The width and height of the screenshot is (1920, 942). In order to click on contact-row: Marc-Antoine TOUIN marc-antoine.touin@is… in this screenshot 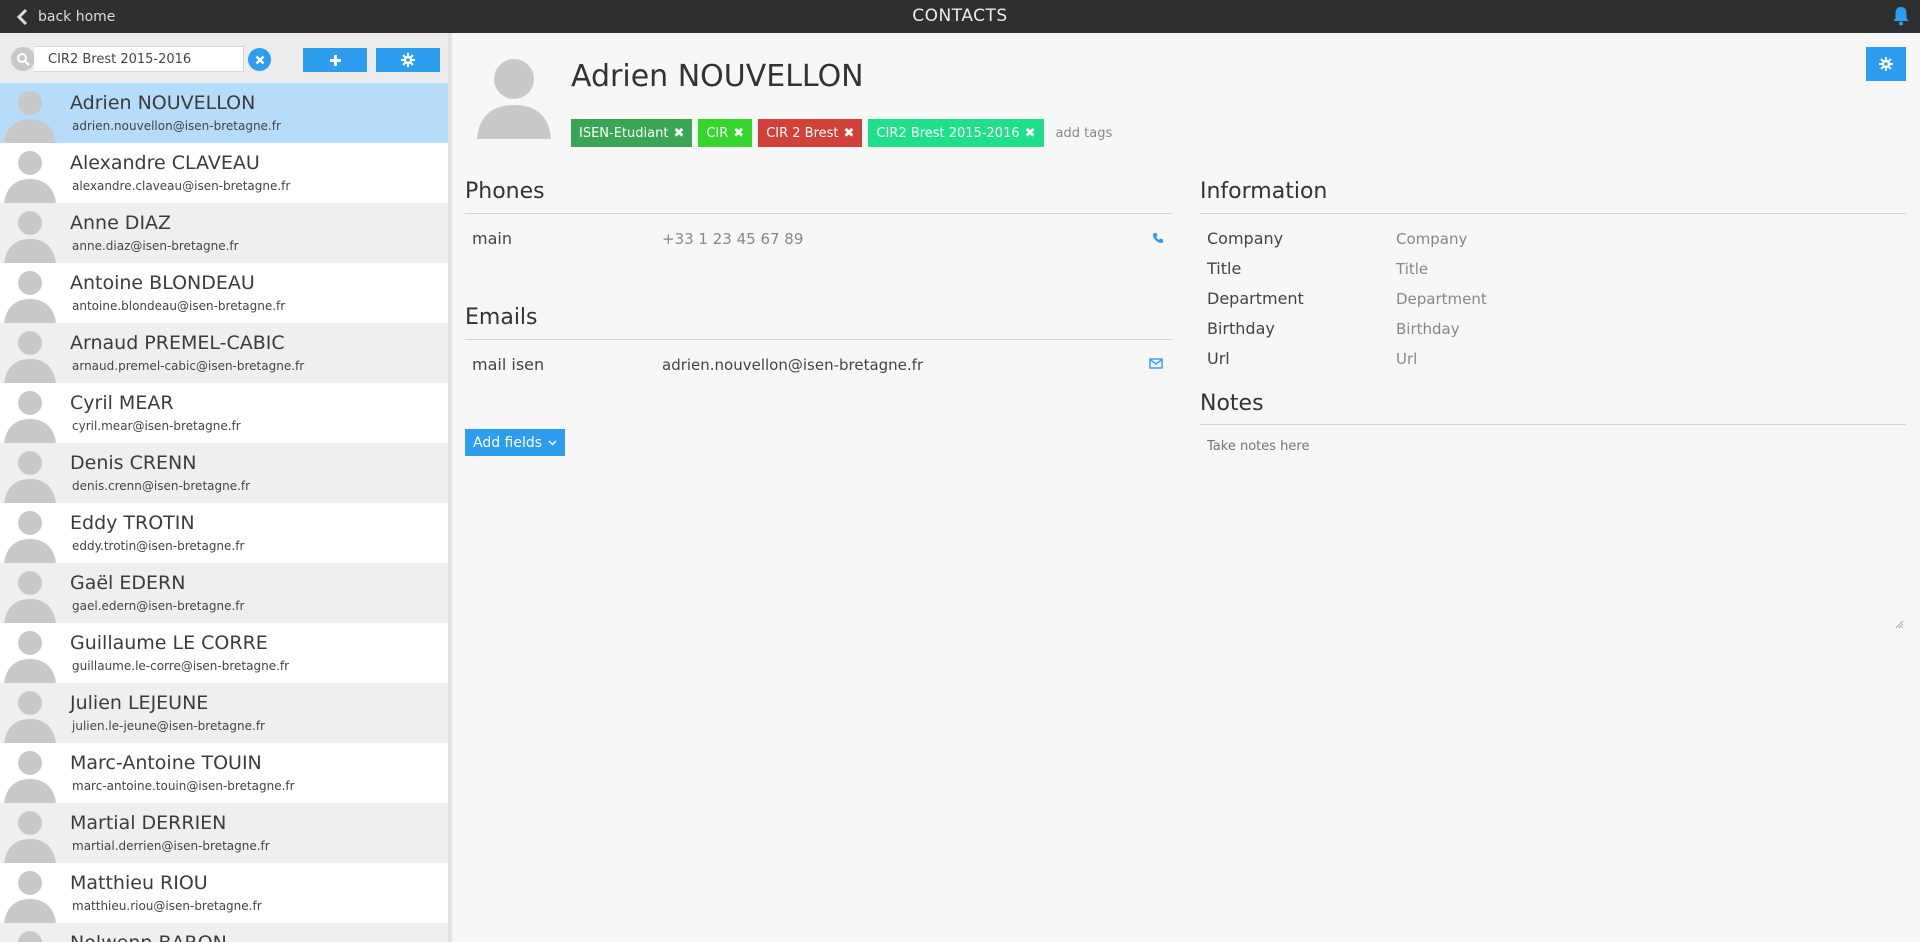, I will do `click(224, 773)`.